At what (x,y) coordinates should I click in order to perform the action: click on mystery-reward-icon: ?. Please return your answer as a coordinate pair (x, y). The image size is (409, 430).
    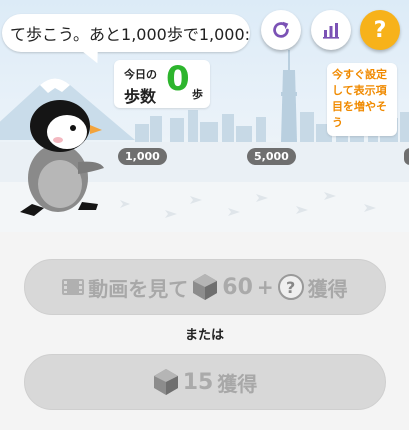
    Looking at the image, I should click on (290, 287).